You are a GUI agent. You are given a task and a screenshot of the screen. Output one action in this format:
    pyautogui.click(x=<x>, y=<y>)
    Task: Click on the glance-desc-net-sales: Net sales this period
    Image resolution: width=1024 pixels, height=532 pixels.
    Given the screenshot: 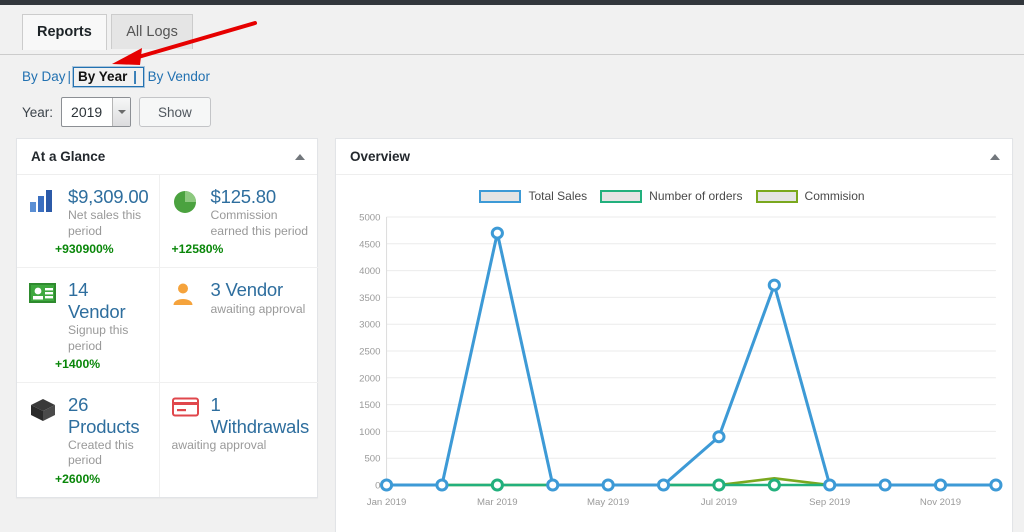 What is the action you would take?
    pyautogui.click(x=105, y=223)
    